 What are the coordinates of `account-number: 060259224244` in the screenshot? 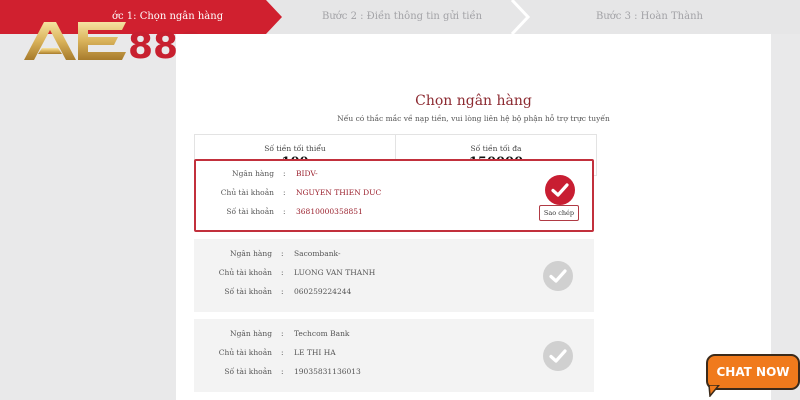 It's located at (323, 291).